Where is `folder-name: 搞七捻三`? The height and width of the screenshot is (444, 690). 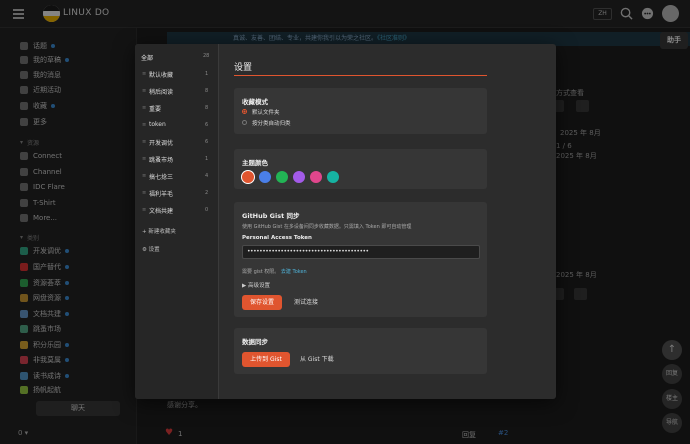
folder-name: 搞七捻三 is located at coordinates (161, 177).